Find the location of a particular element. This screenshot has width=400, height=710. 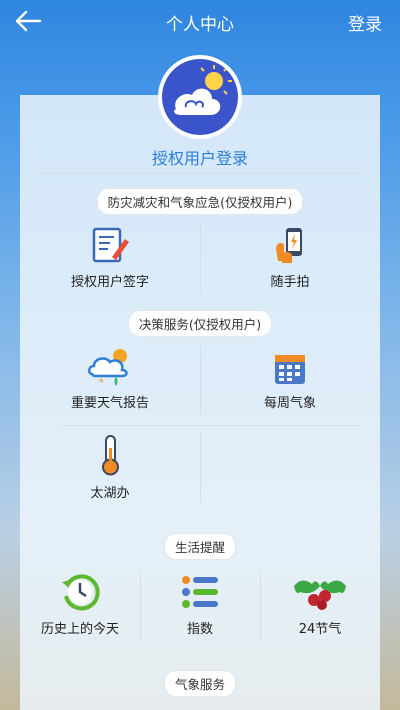

auth-user-login-link: 授权用户登录 is located at coordinates (200, 157).